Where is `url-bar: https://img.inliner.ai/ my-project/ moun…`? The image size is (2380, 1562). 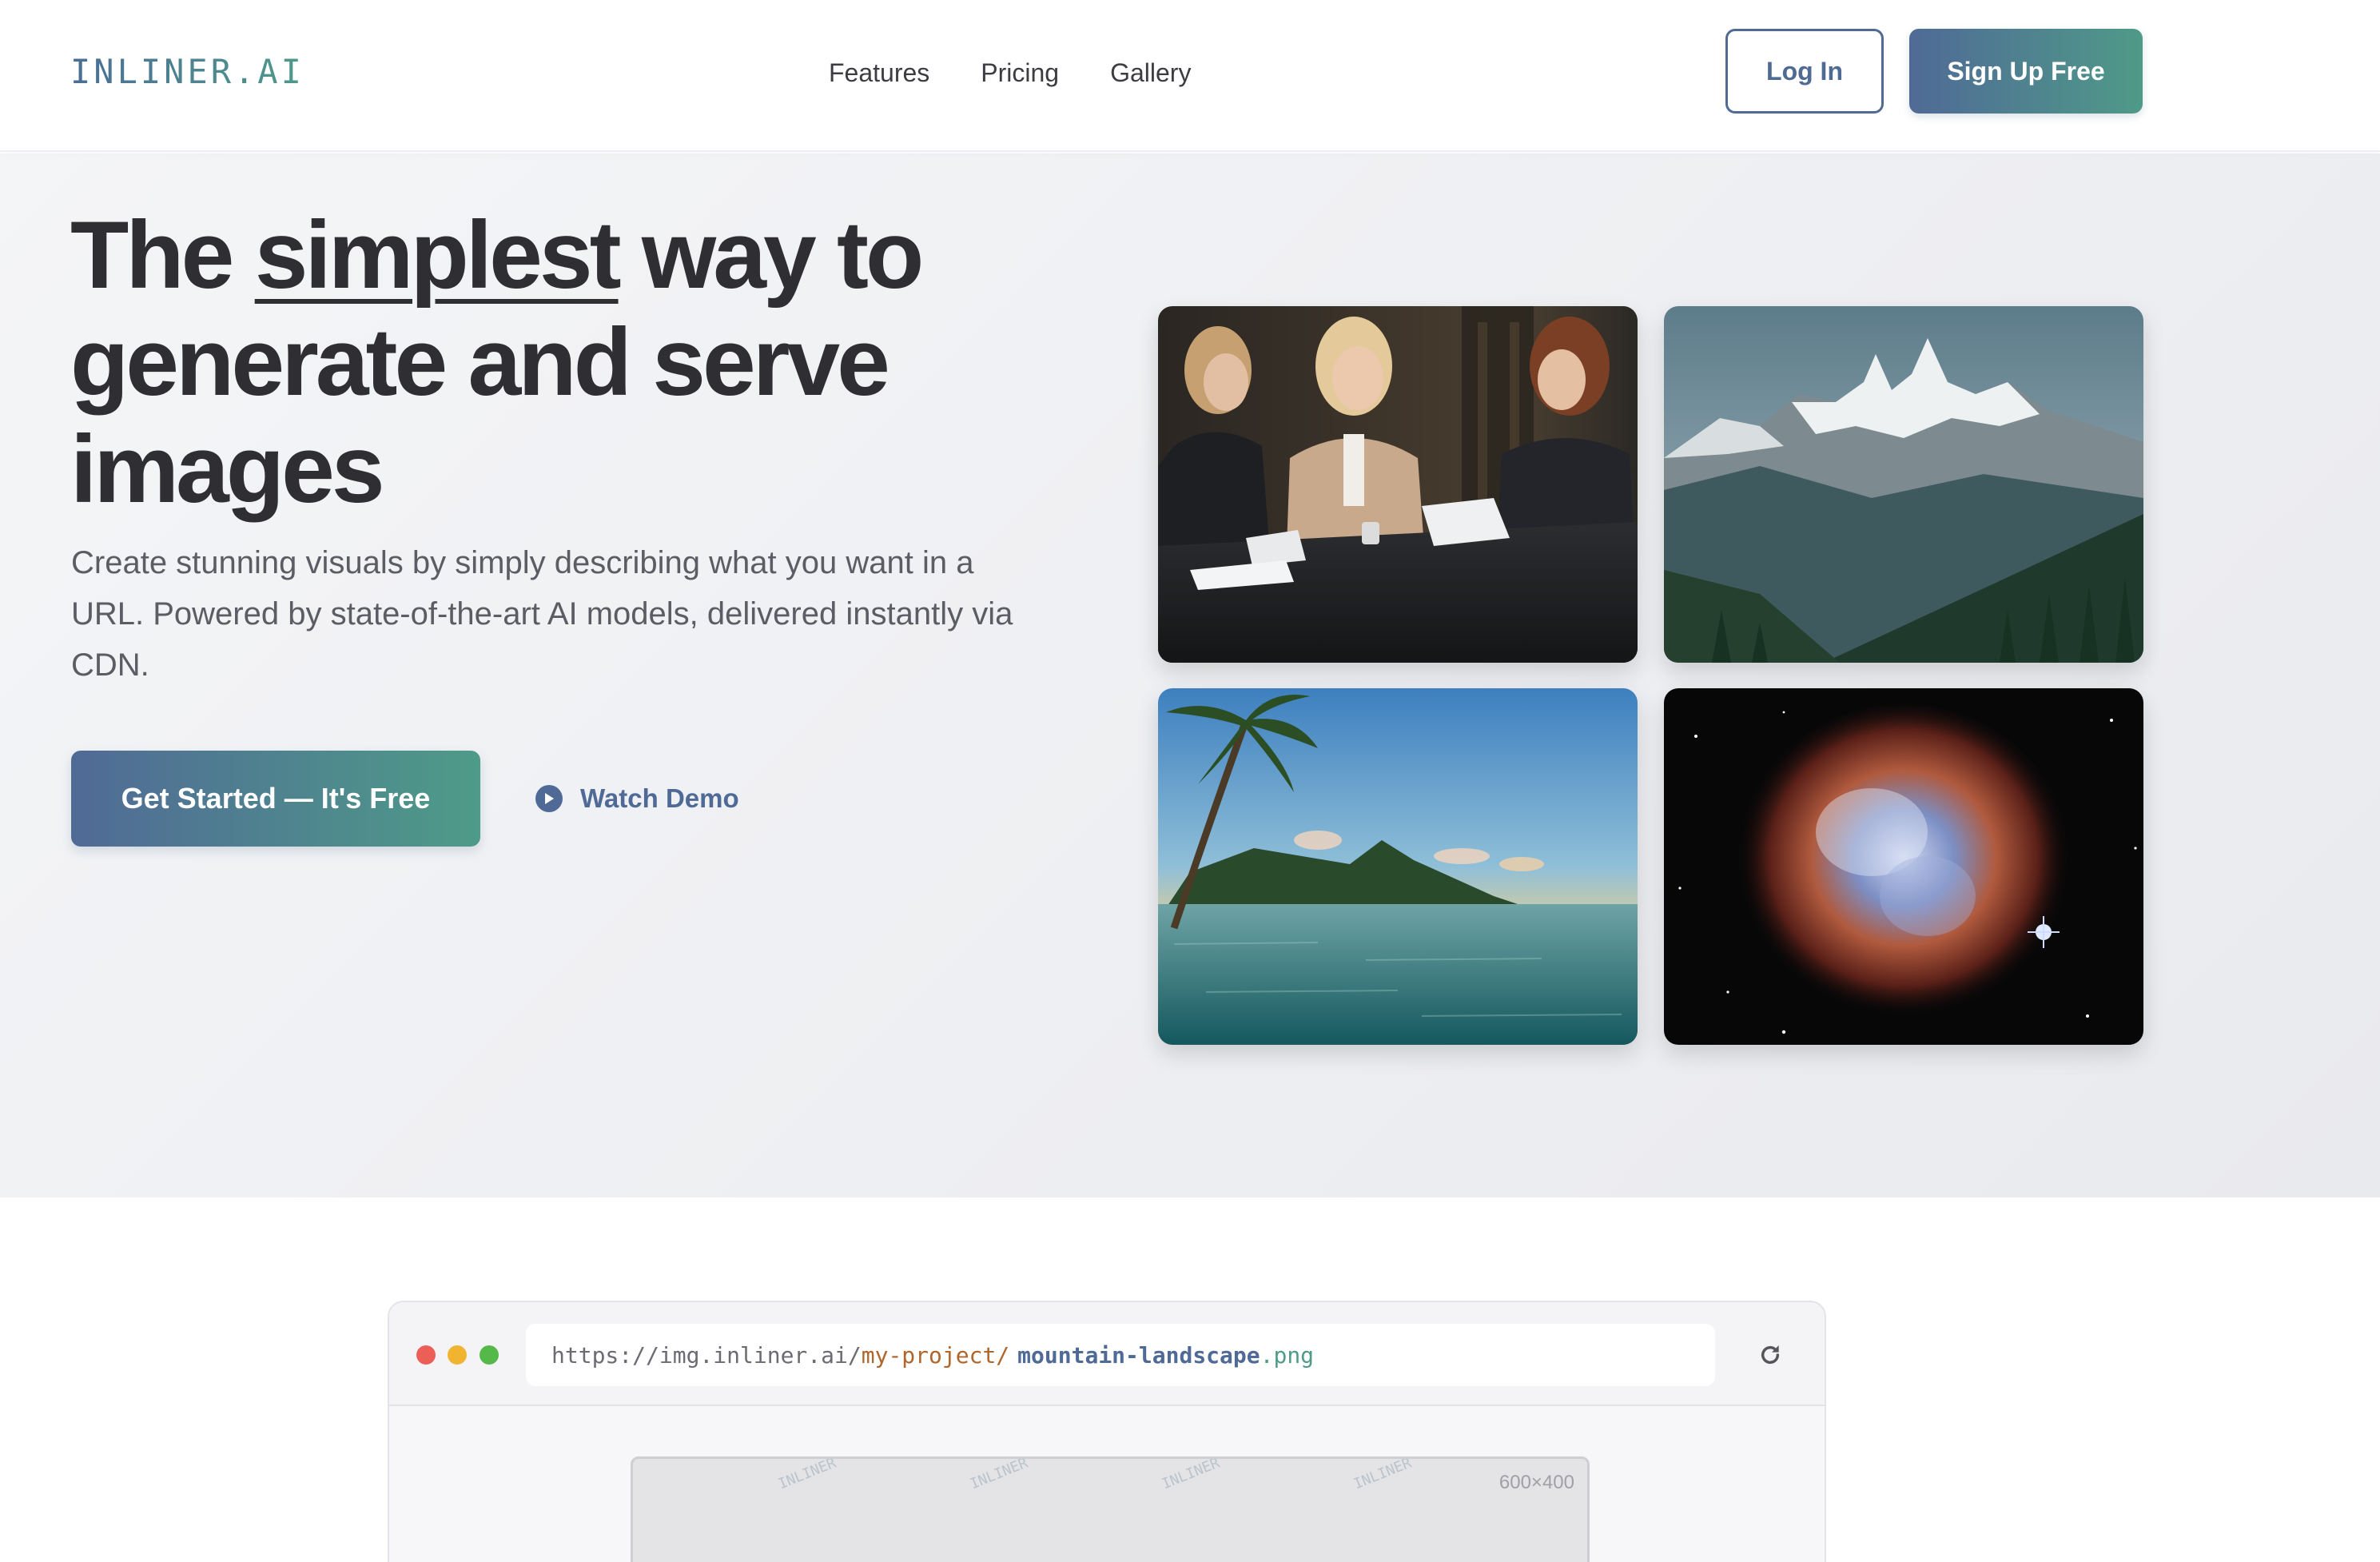
url-bar: https://img.inliner.ai/ my-project/ moun… is located at coordinates (1120, 1355).